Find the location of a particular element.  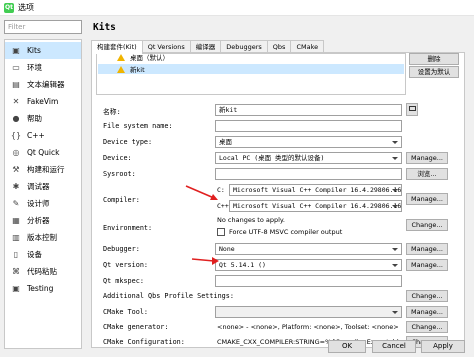

filesystem-label: File system name: is located at coordinates (138, 126).